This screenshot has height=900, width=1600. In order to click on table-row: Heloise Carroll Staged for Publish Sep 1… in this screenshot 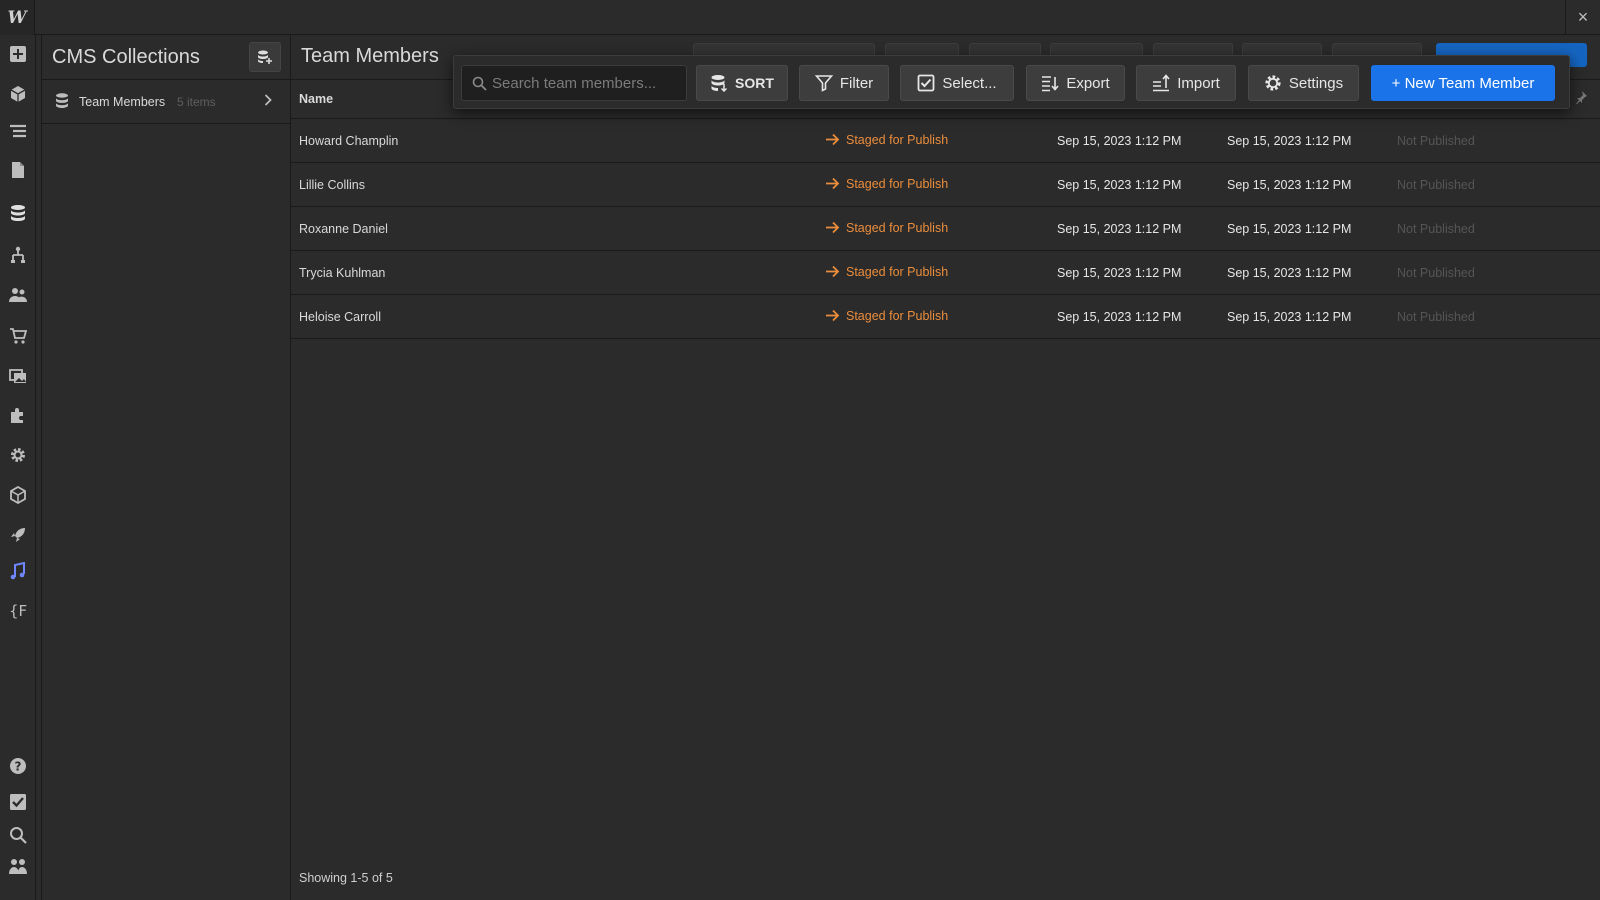, I will do `click(945, 317)`.